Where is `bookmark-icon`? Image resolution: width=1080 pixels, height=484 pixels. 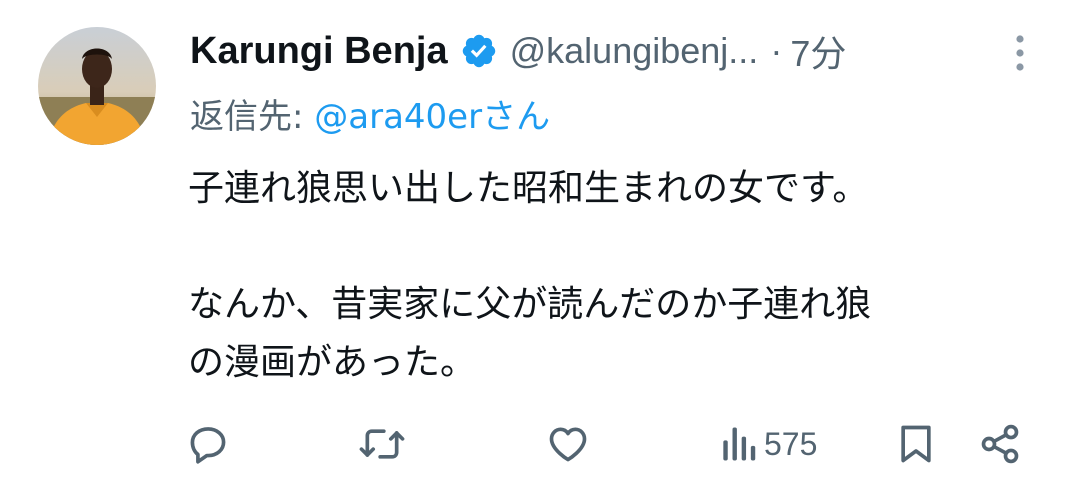 bookmark-icon is located at coordinates (916, 444).